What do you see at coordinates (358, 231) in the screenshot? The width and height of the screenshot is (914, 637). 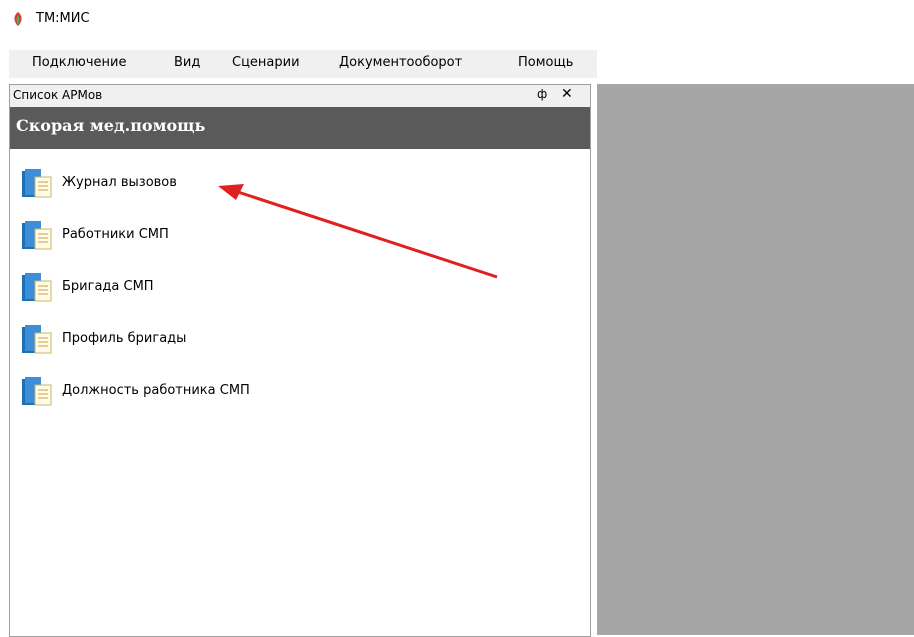 I see `annotation-arrow` at bounding box center [358, 231].